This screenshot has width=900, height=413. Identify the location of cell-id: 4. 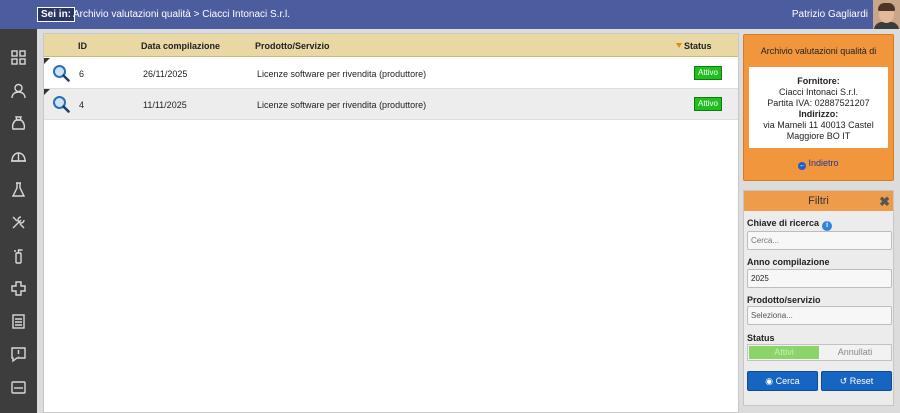
(82, 105).